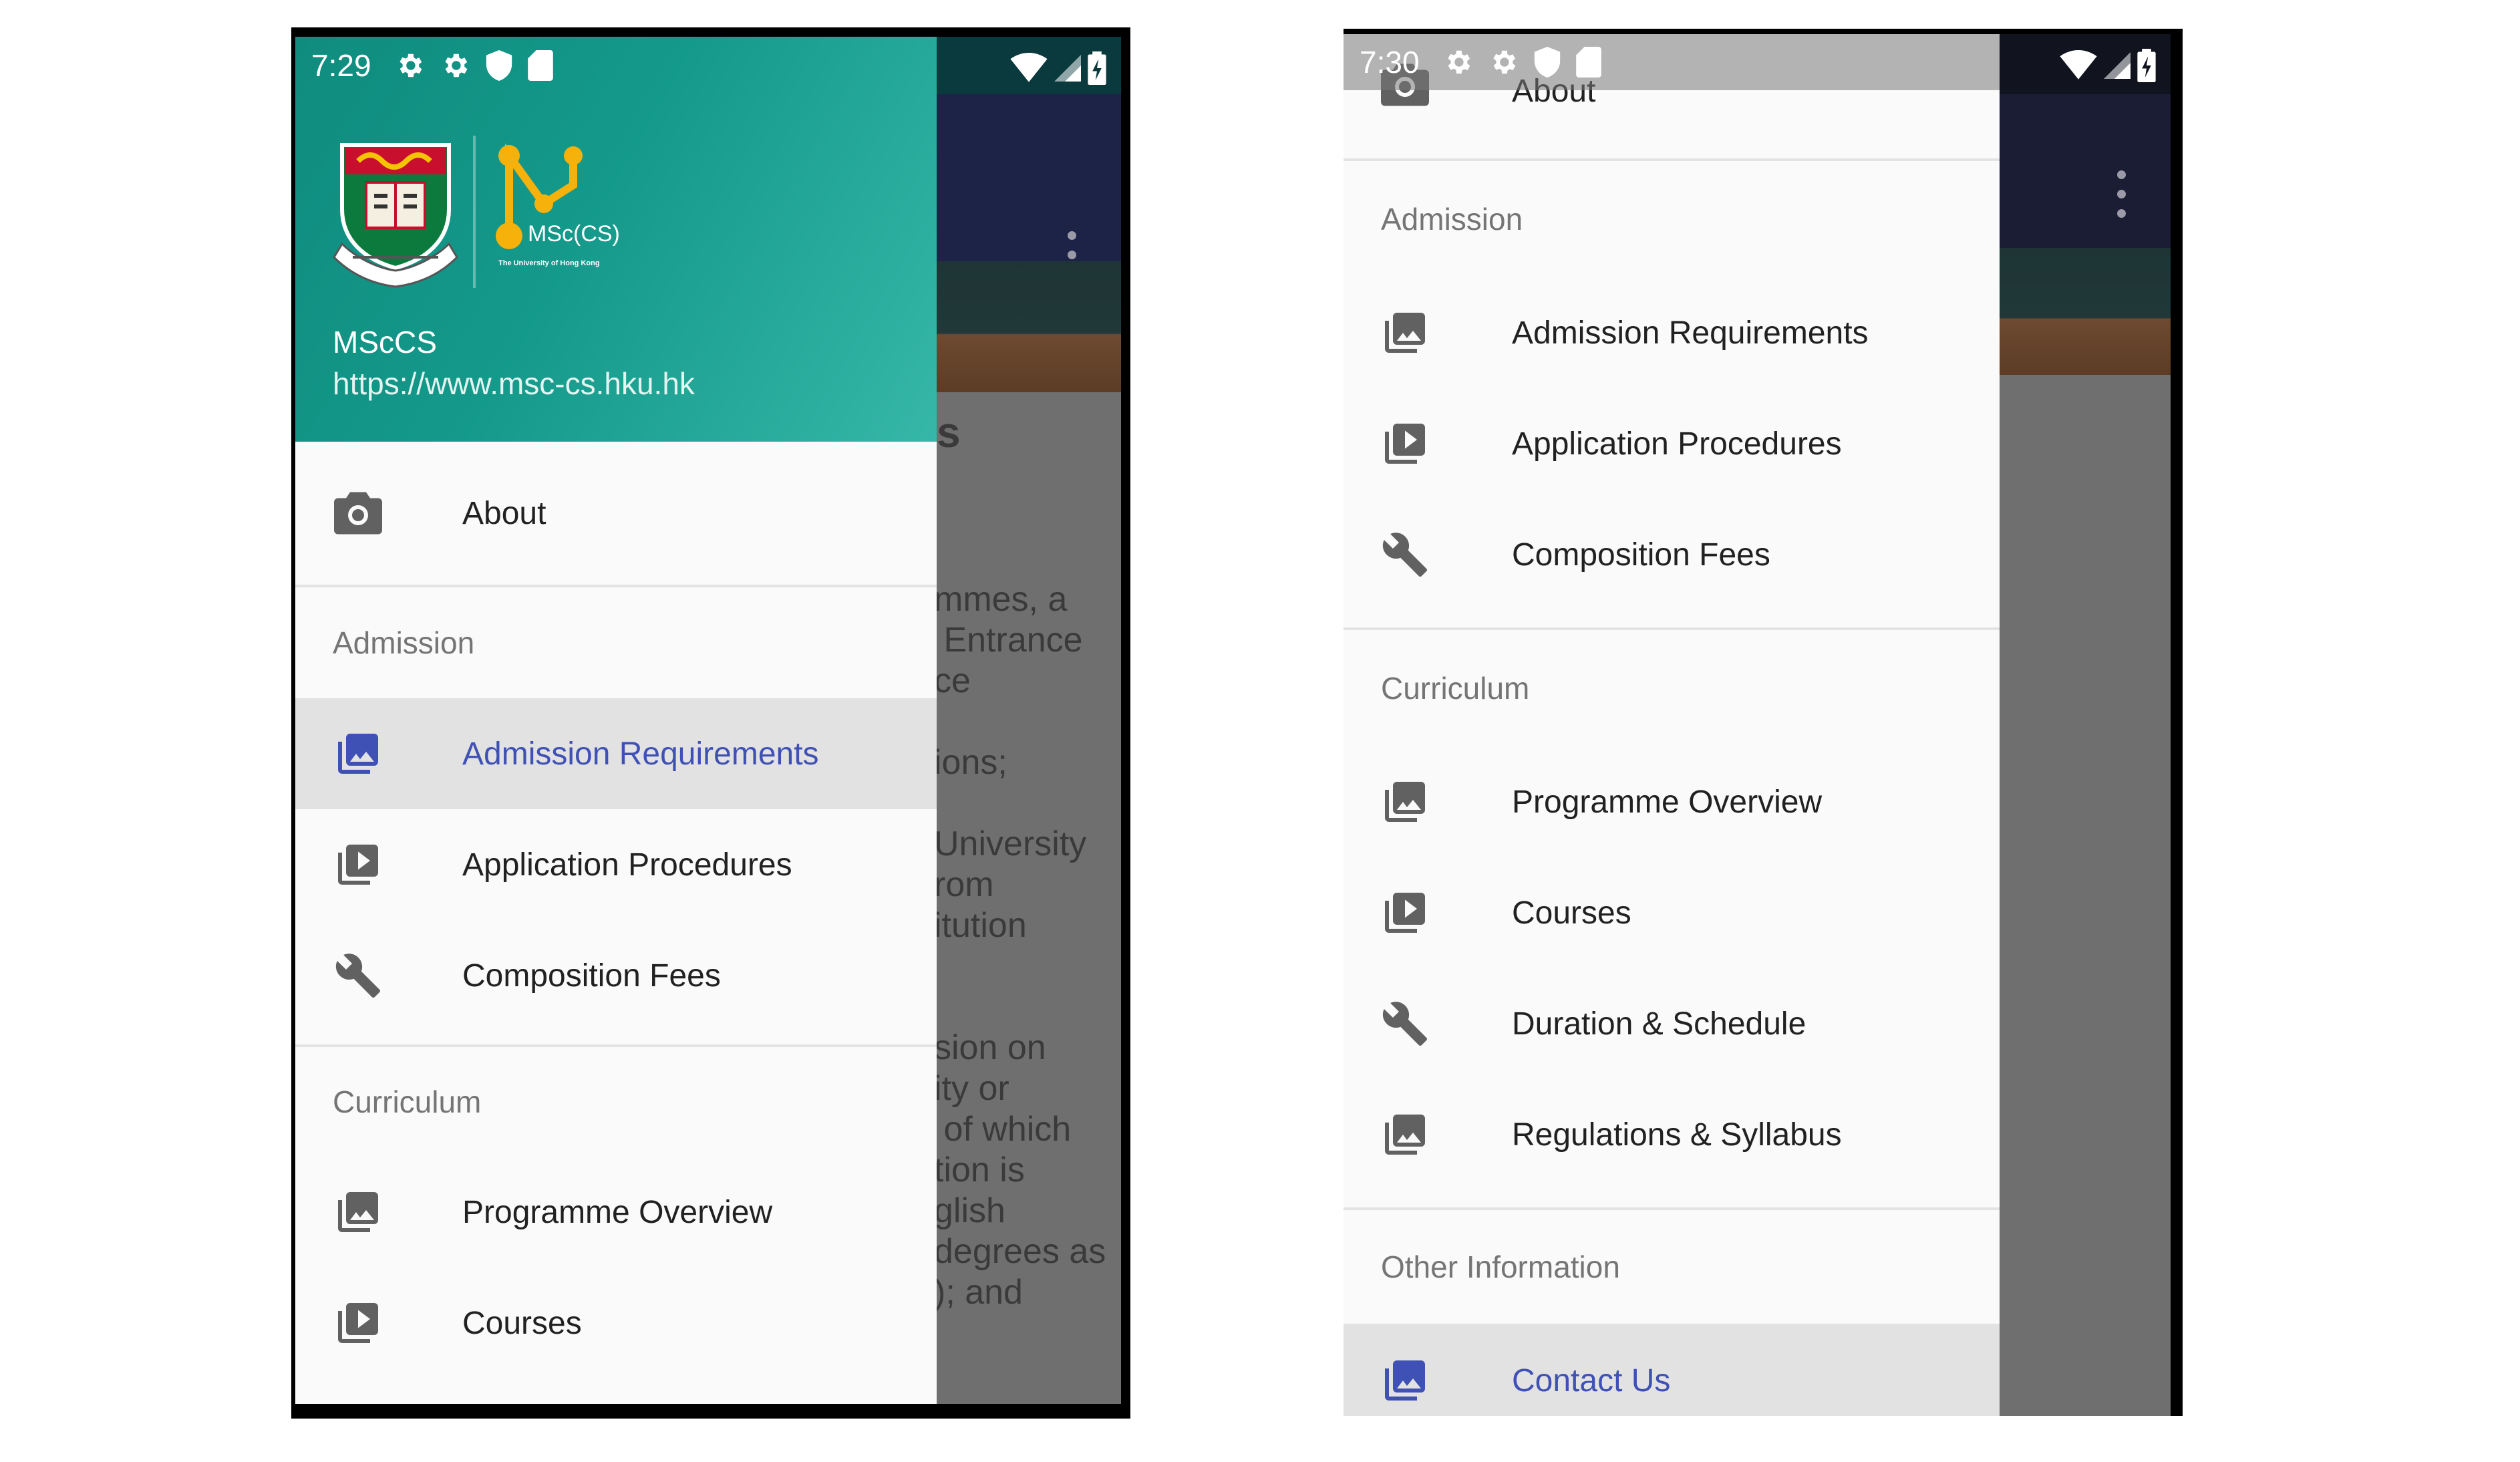  I want to click on menu-item-label: About, so click(504, 513).